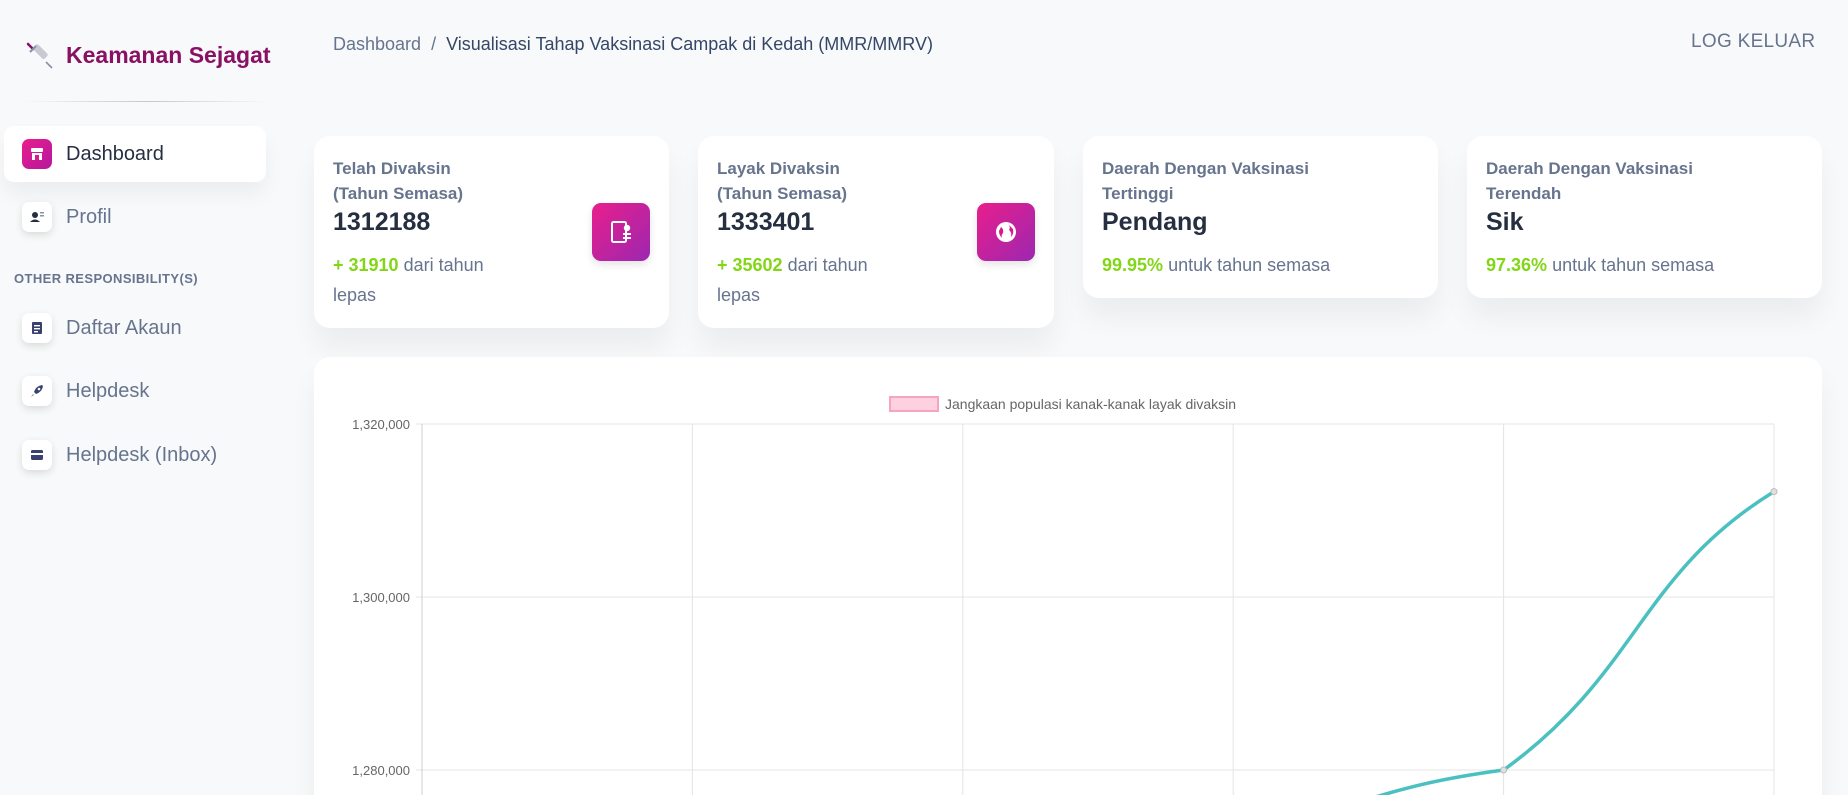 The width and height of the screenshot is (1848, 795). Describe the element at coordinates (135, 217) in the screenshot. I see `sidebar-item-profil: Profil` at that location.